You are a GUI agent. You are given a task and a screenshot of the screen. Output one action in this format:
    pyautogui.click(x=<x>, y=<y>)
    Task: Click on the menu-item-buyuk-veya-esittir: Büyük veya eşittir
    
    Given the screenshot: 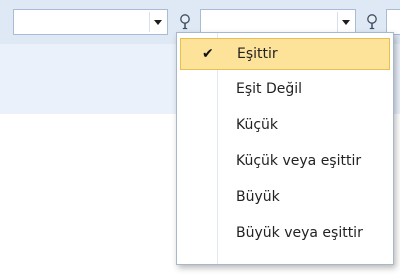 What is the action you would take?
    pyautogui.click(x=285, y=234)
    